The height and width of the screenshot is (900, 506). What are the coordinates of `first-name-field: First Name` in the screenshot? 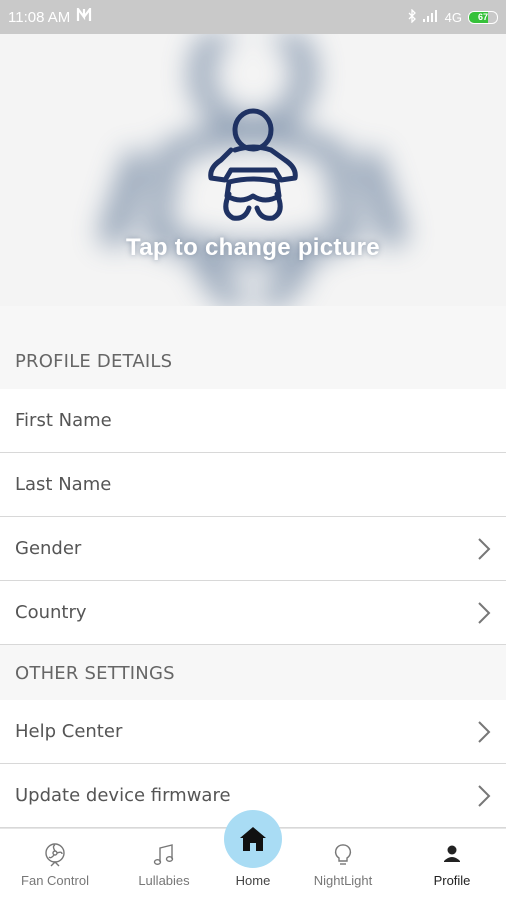 It's located at (253, 421).